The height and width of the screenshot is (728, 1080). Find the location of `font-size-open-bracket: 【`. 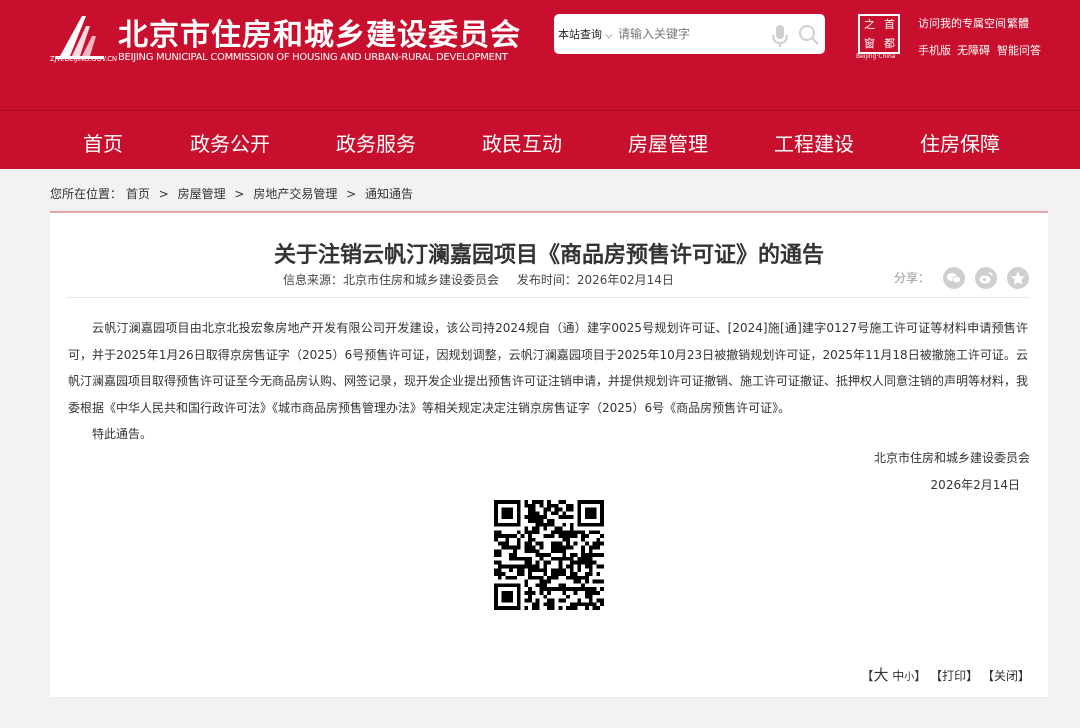

font-size-open-bracket: 【 is located at coordinates (867, 676).